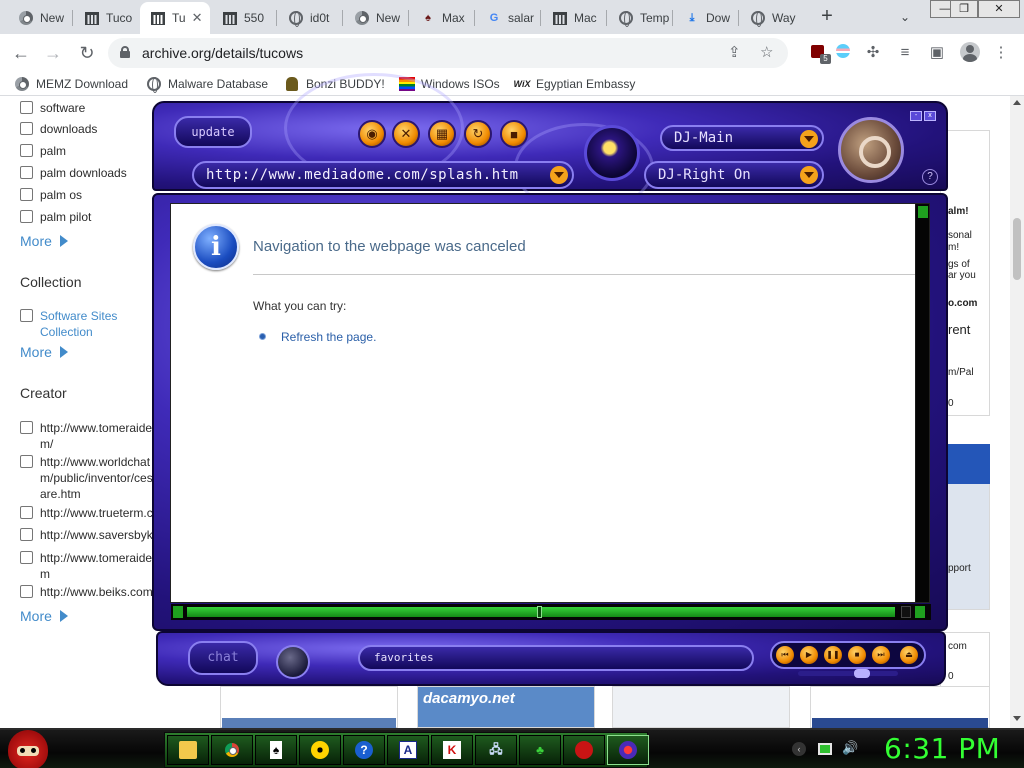 This screenshot has height=768, width=1024. What do you see at coordinates (785, 655) in the screenshot?
I see `previous-icon: ⏮` at bounding box center [785, 655].